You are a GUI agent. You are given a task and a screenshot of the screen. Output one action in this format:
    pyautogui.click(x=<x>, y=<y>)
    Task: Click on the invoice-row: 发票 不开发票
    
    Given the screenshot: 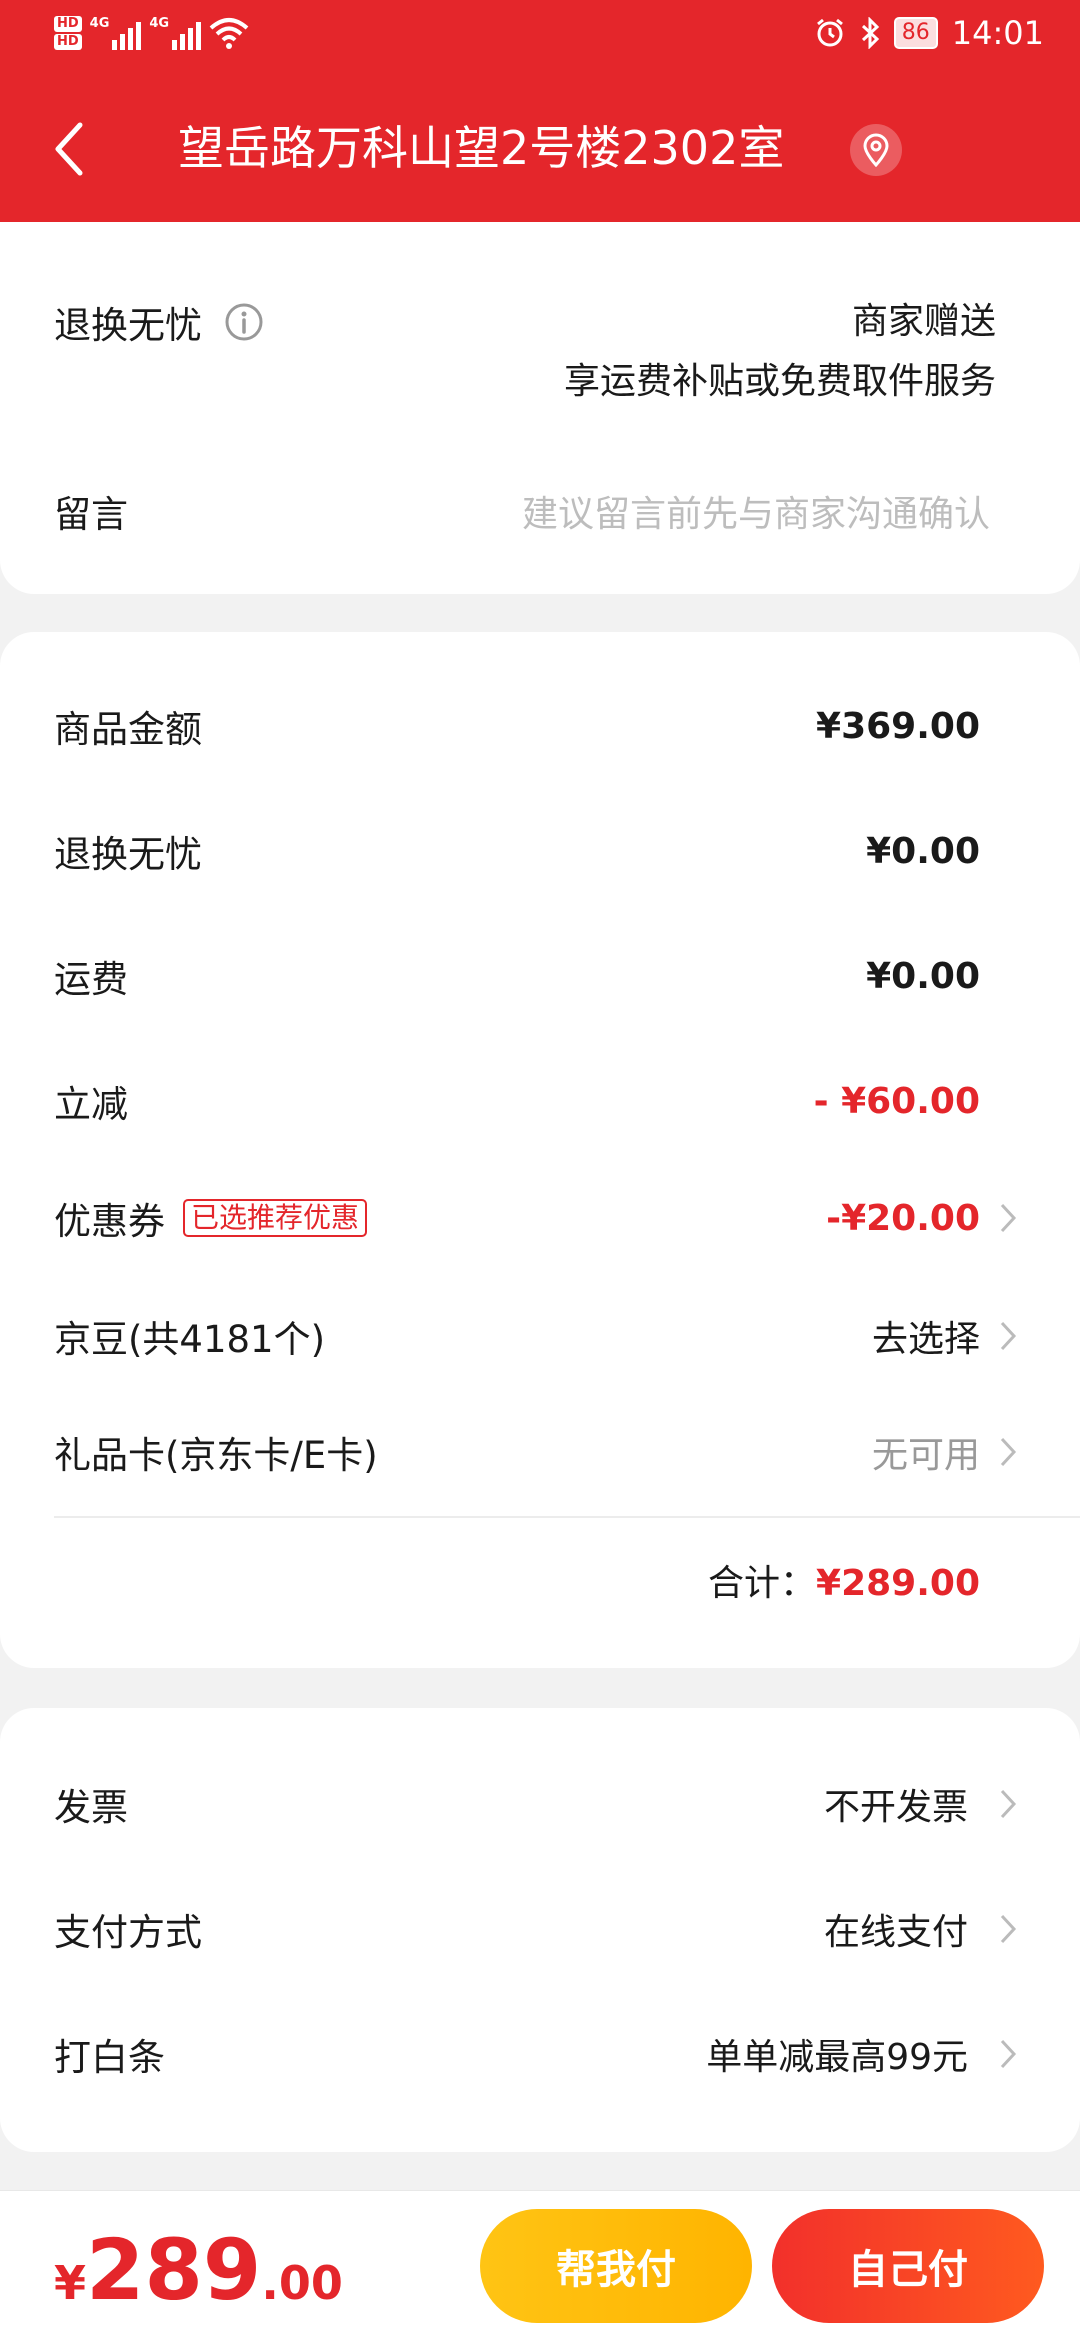 What is the action you would take?
    pyautogui.click(x=567, y=1804)
    